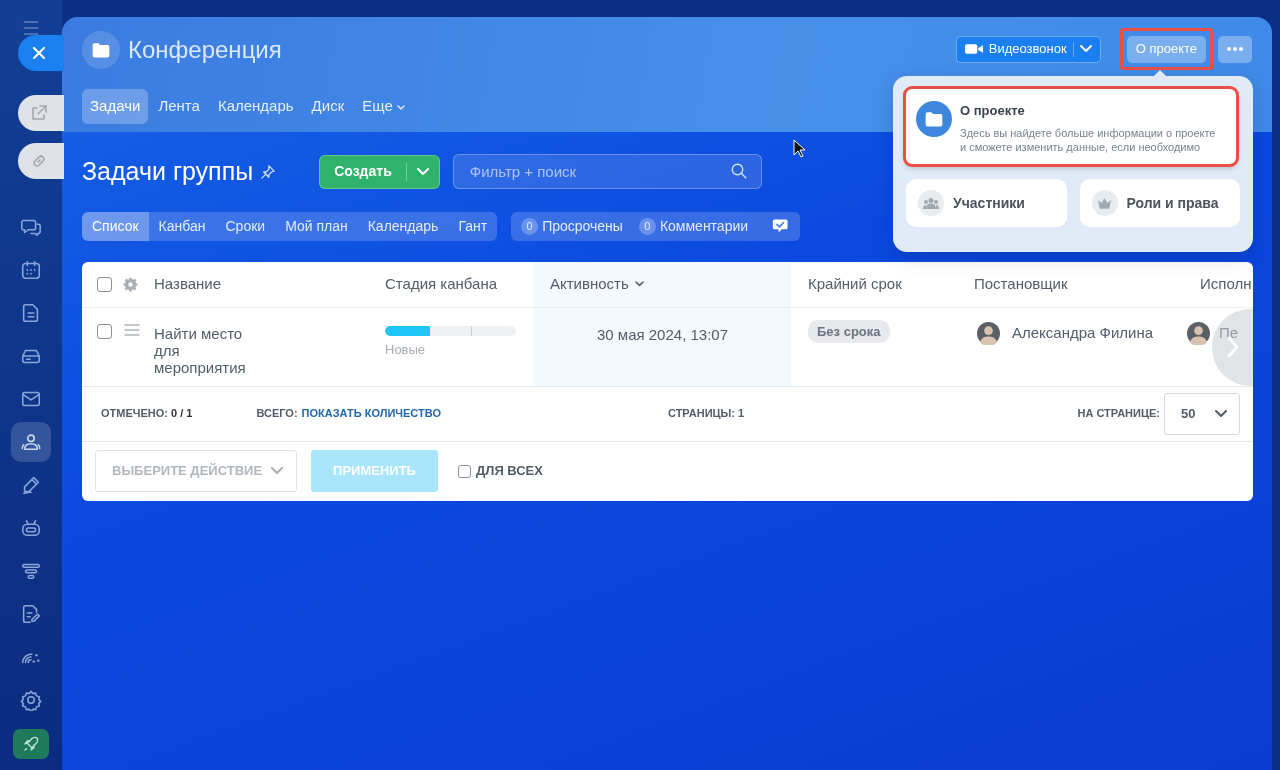  I want to click on marked-count: ОТМЕЧЕНО: 0 / 1, so click(147, 414).